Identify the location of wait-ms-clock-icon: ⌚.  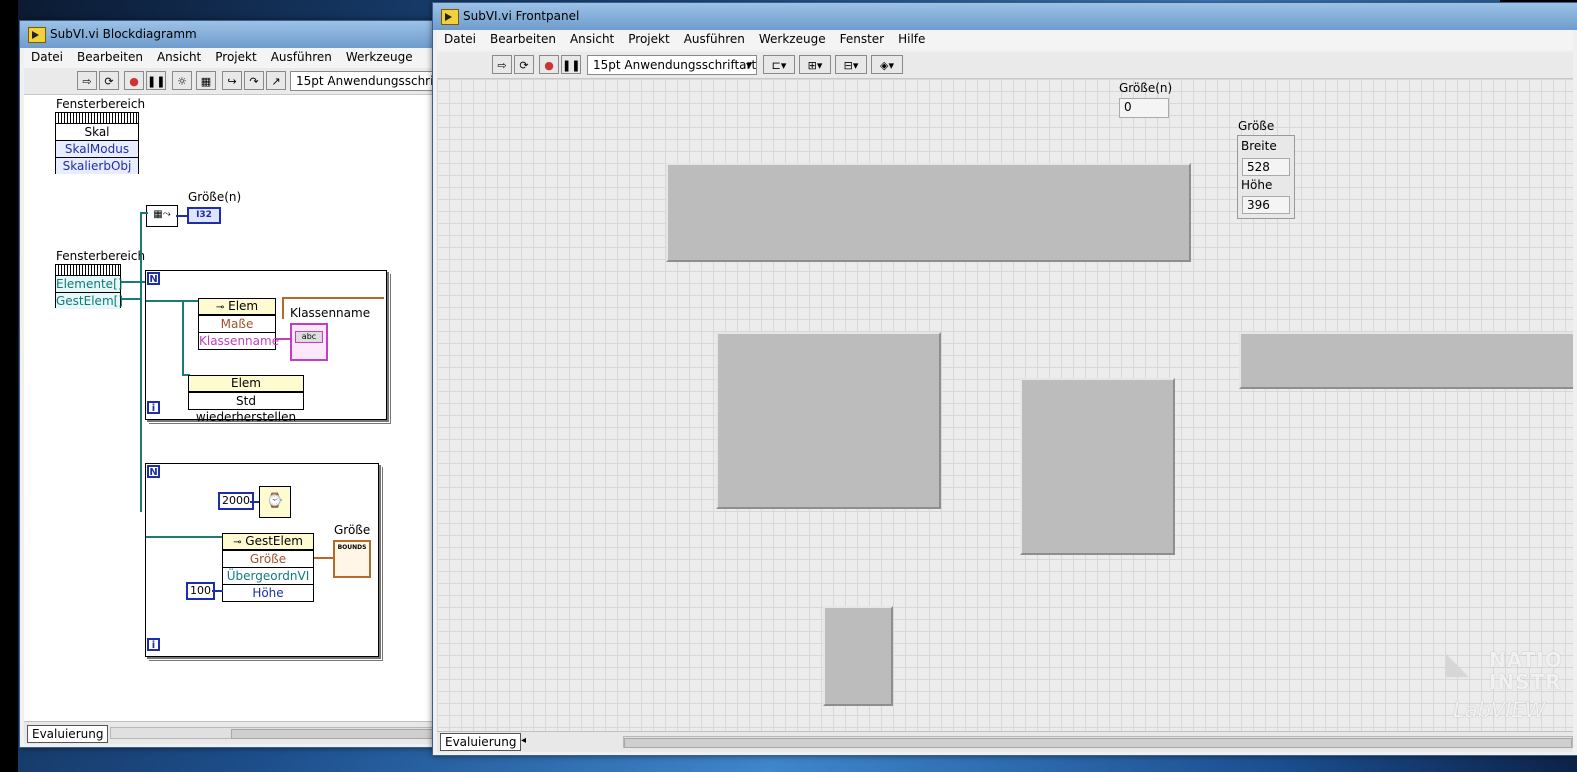
(275, 502).